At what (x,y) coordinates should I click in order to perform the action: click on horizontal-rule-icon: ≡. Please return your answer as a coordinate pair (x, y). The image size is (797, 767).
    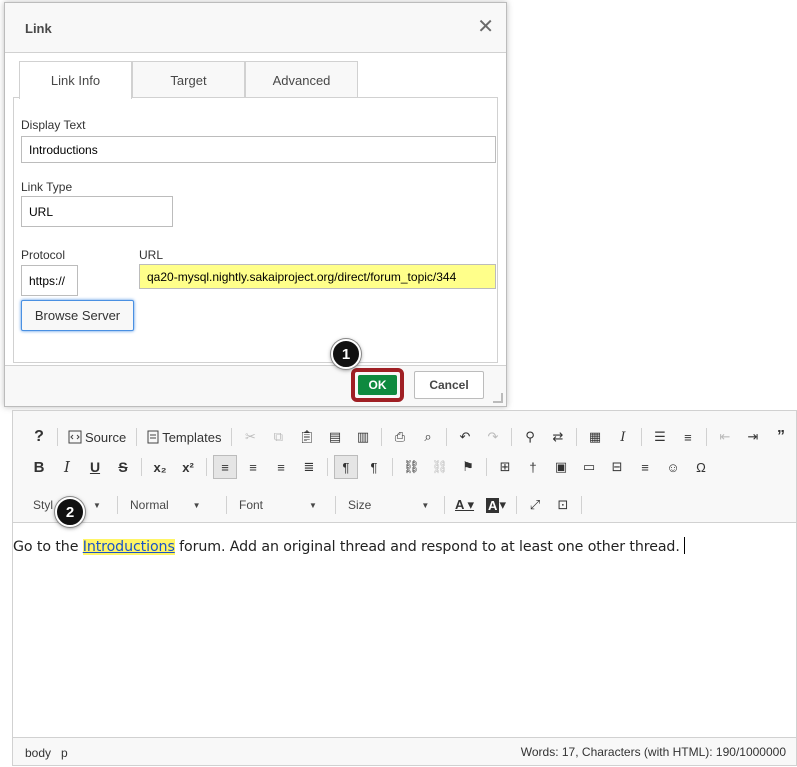
    Looking at the image, I should click on (645, 467).